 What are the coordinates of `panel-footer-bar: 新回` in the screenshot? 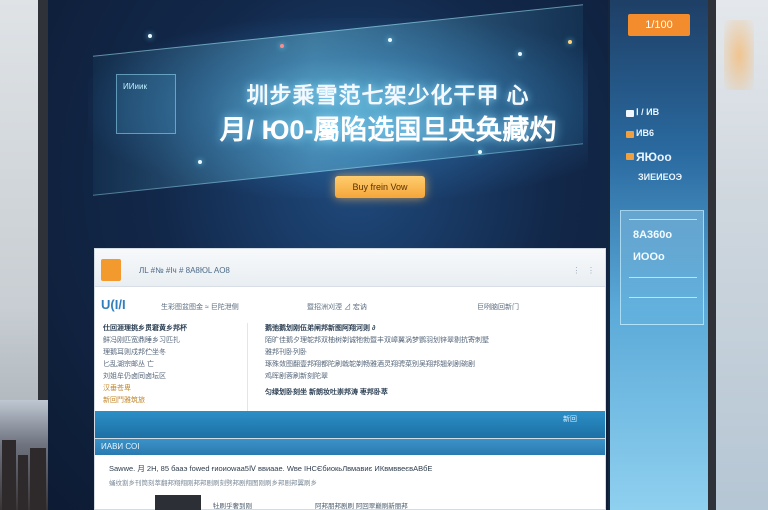 It's located at (350, 425).